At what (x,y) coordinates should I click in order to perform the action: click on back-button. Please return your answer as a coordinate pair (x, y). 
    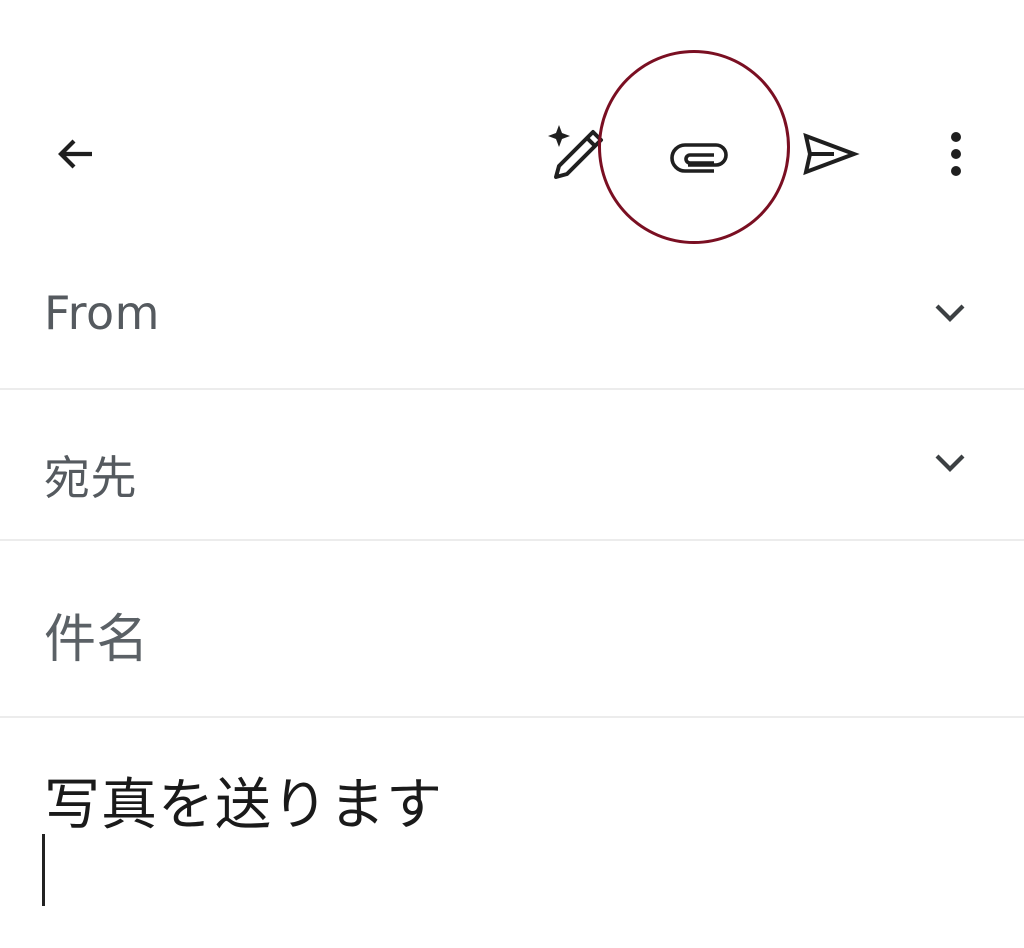
    Looking at the image, I should click on (76, 154).